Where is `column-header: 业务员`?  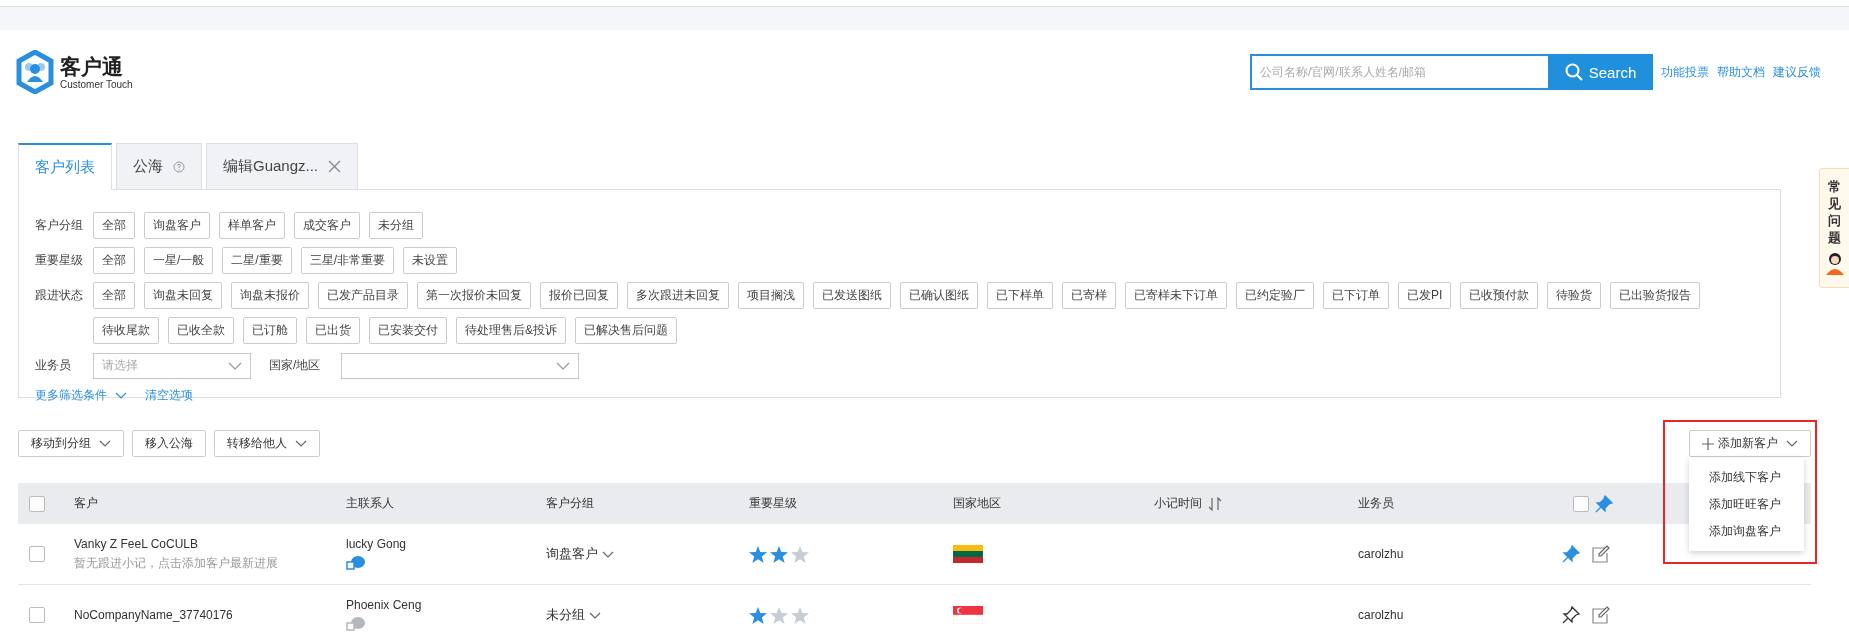 column-header: 业务员 is located at coordinates (1376, 503).